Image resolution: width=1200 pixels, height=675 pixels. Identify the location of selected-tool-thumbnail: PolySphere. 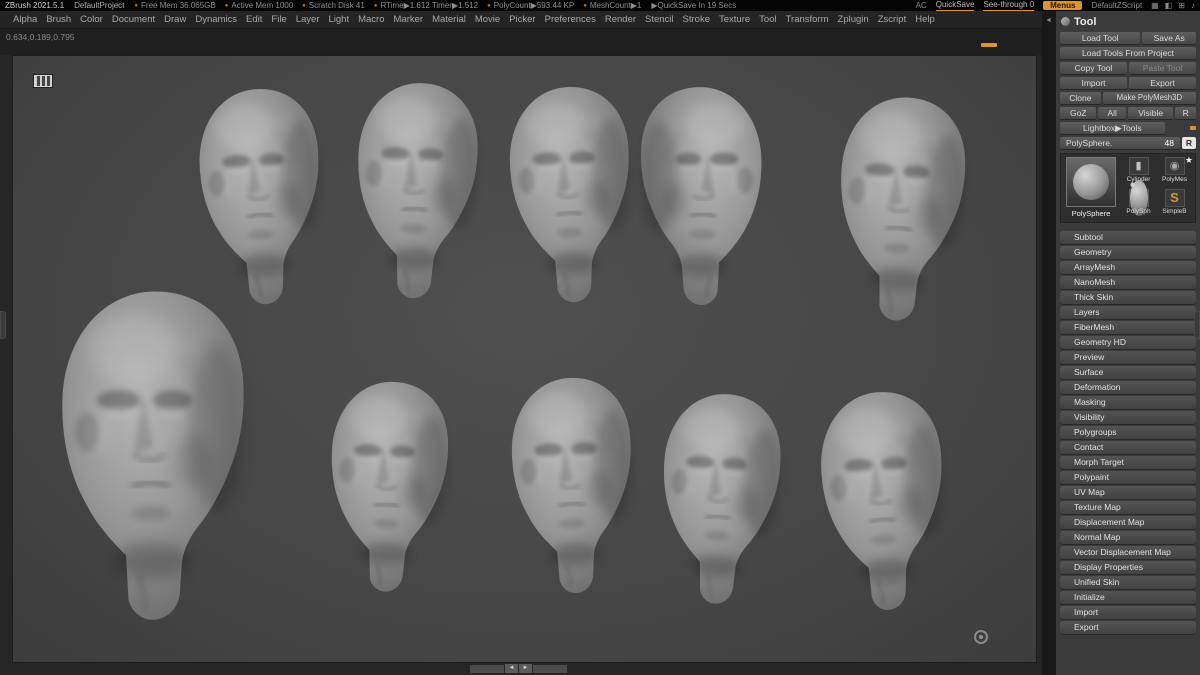
(1091, 188).